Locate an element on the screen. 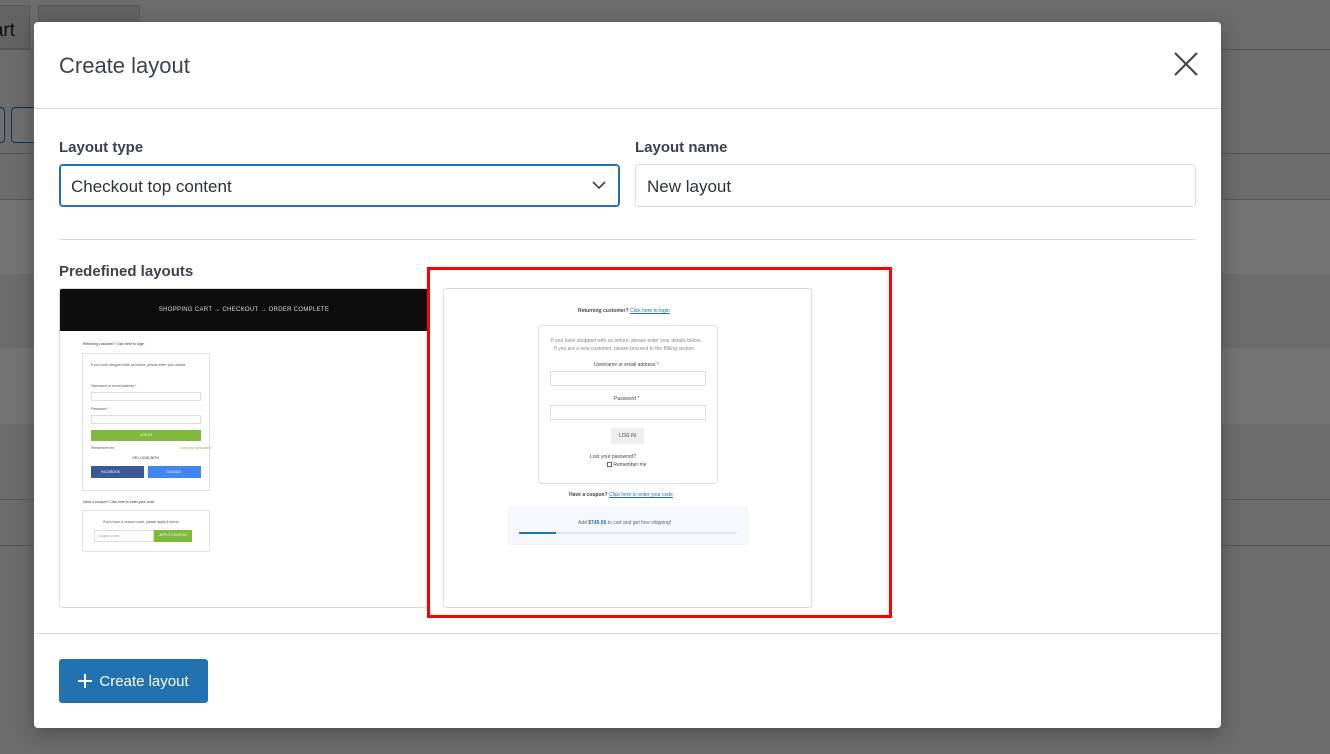  preview2-shipping-amount: $745.00 is located at coordinates (597, 523).